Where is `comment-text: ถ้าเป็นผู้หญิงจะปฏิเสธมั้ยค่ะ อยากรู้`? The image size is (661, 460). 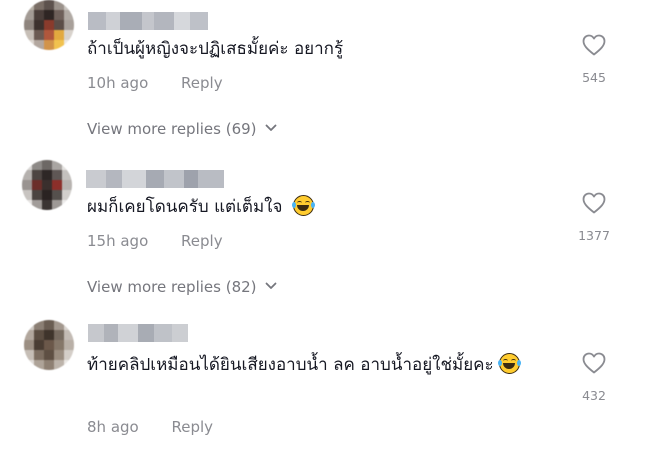 comment-text: ถ้าเป็นผู้หญิงจะปฏิเสธมั้ยค่ะ อยากรู้ is located at coordinates (215, 49).